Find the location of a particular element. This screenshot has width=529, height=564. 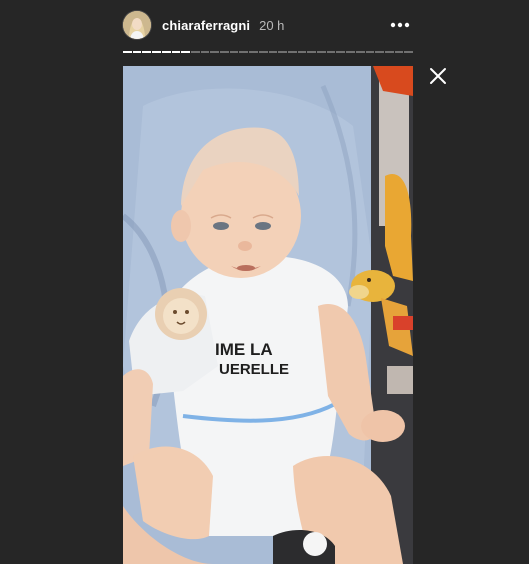

more-options-button is located at coordinates (400, 25).